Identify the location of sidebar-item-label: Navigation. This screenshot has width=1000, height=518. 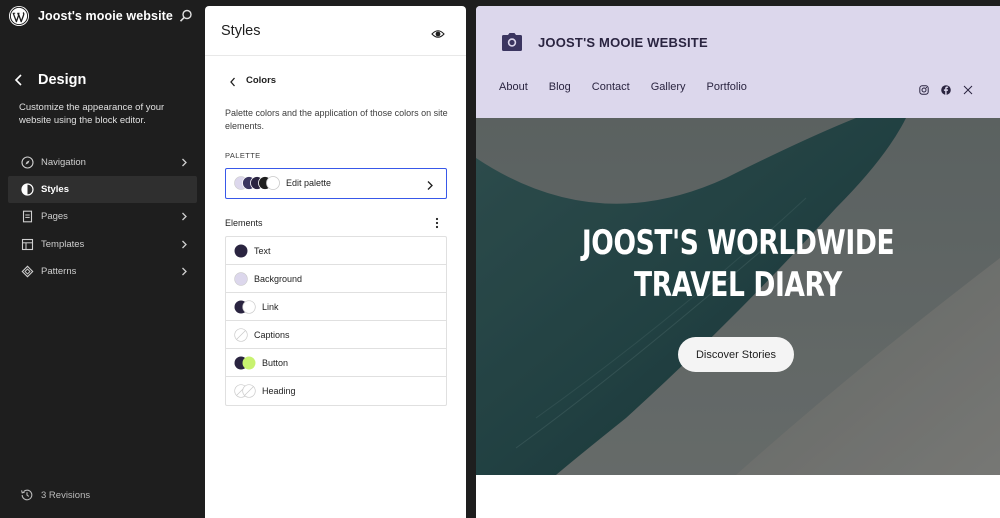
(63, 162).